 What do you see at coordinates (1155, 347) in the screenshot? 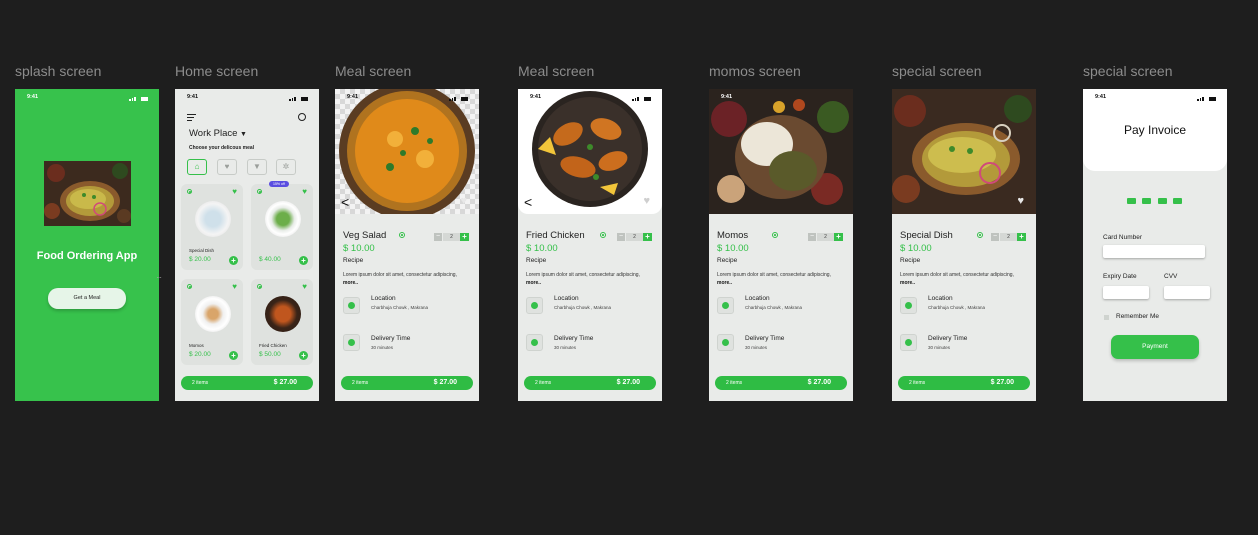
I see `payment-button: Payment` at bounding box center [1155, 347].